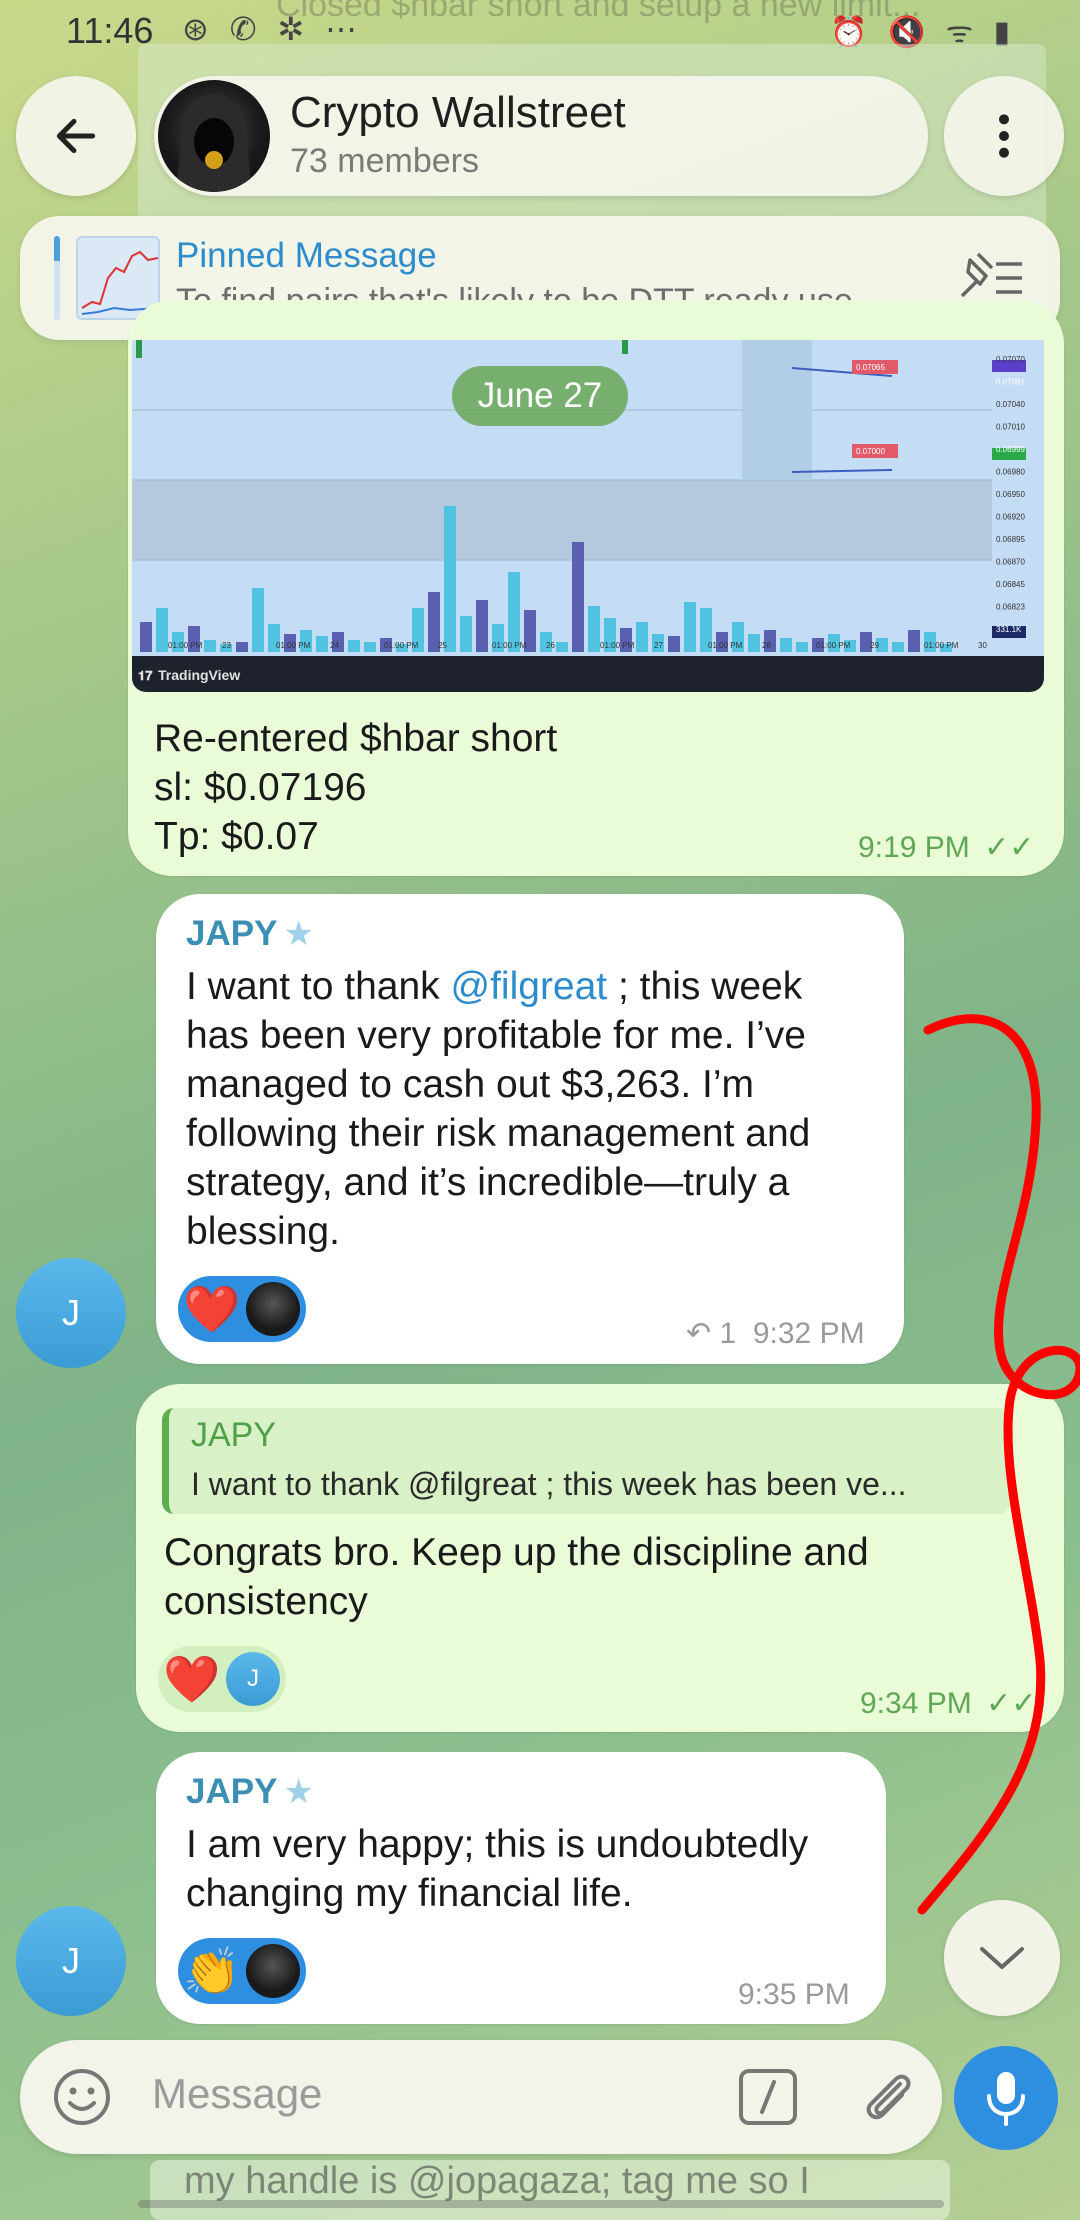  Describe the element at coordinates (82, 2097) in the screenshot. I see `emoji-icon` at that location.